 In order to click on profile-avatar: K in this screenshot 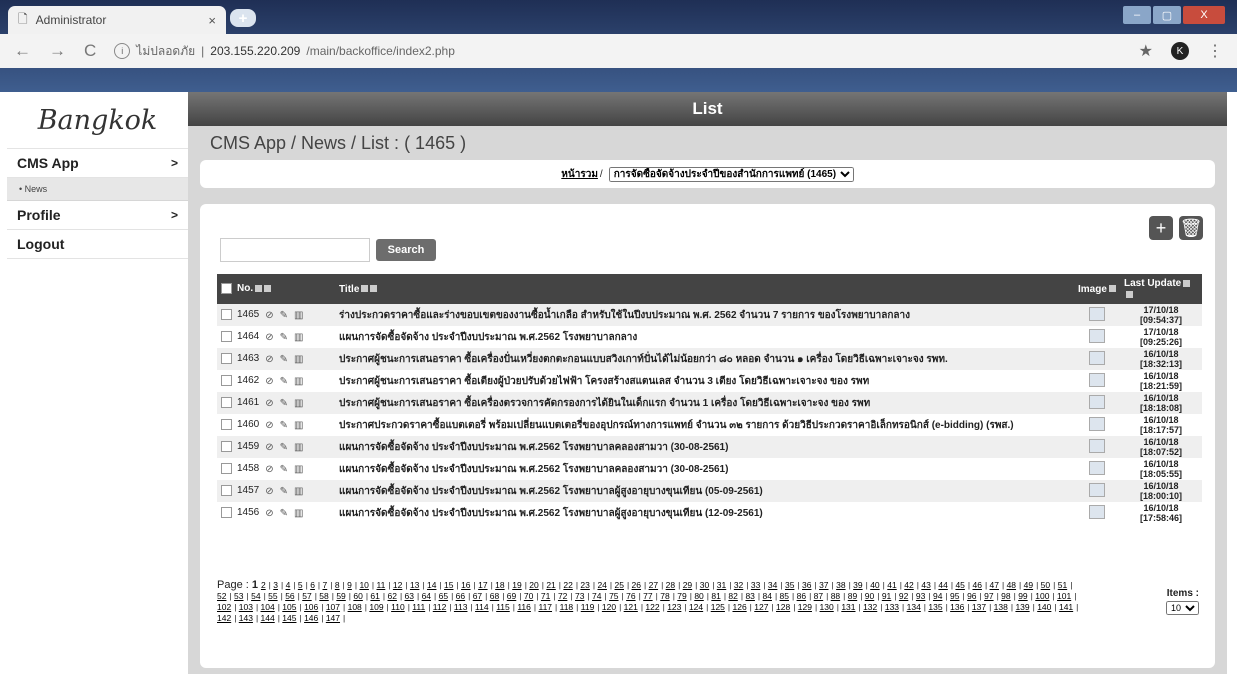, I will do `click(1180, 51)`.